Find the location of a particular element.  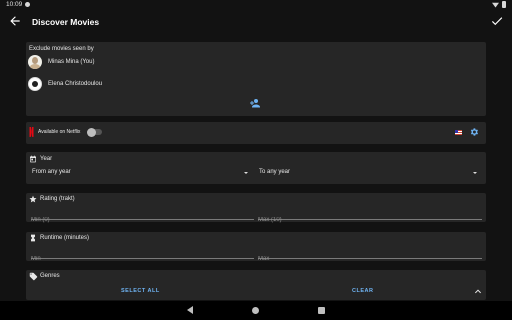

year-card: Year From any year To any year is located at coordinates (256, 168).